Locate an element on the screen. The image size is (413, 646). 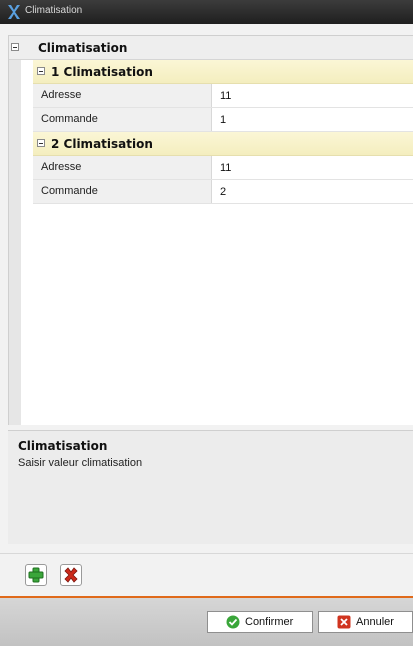
check-icon is located at coordinates (233, 622).